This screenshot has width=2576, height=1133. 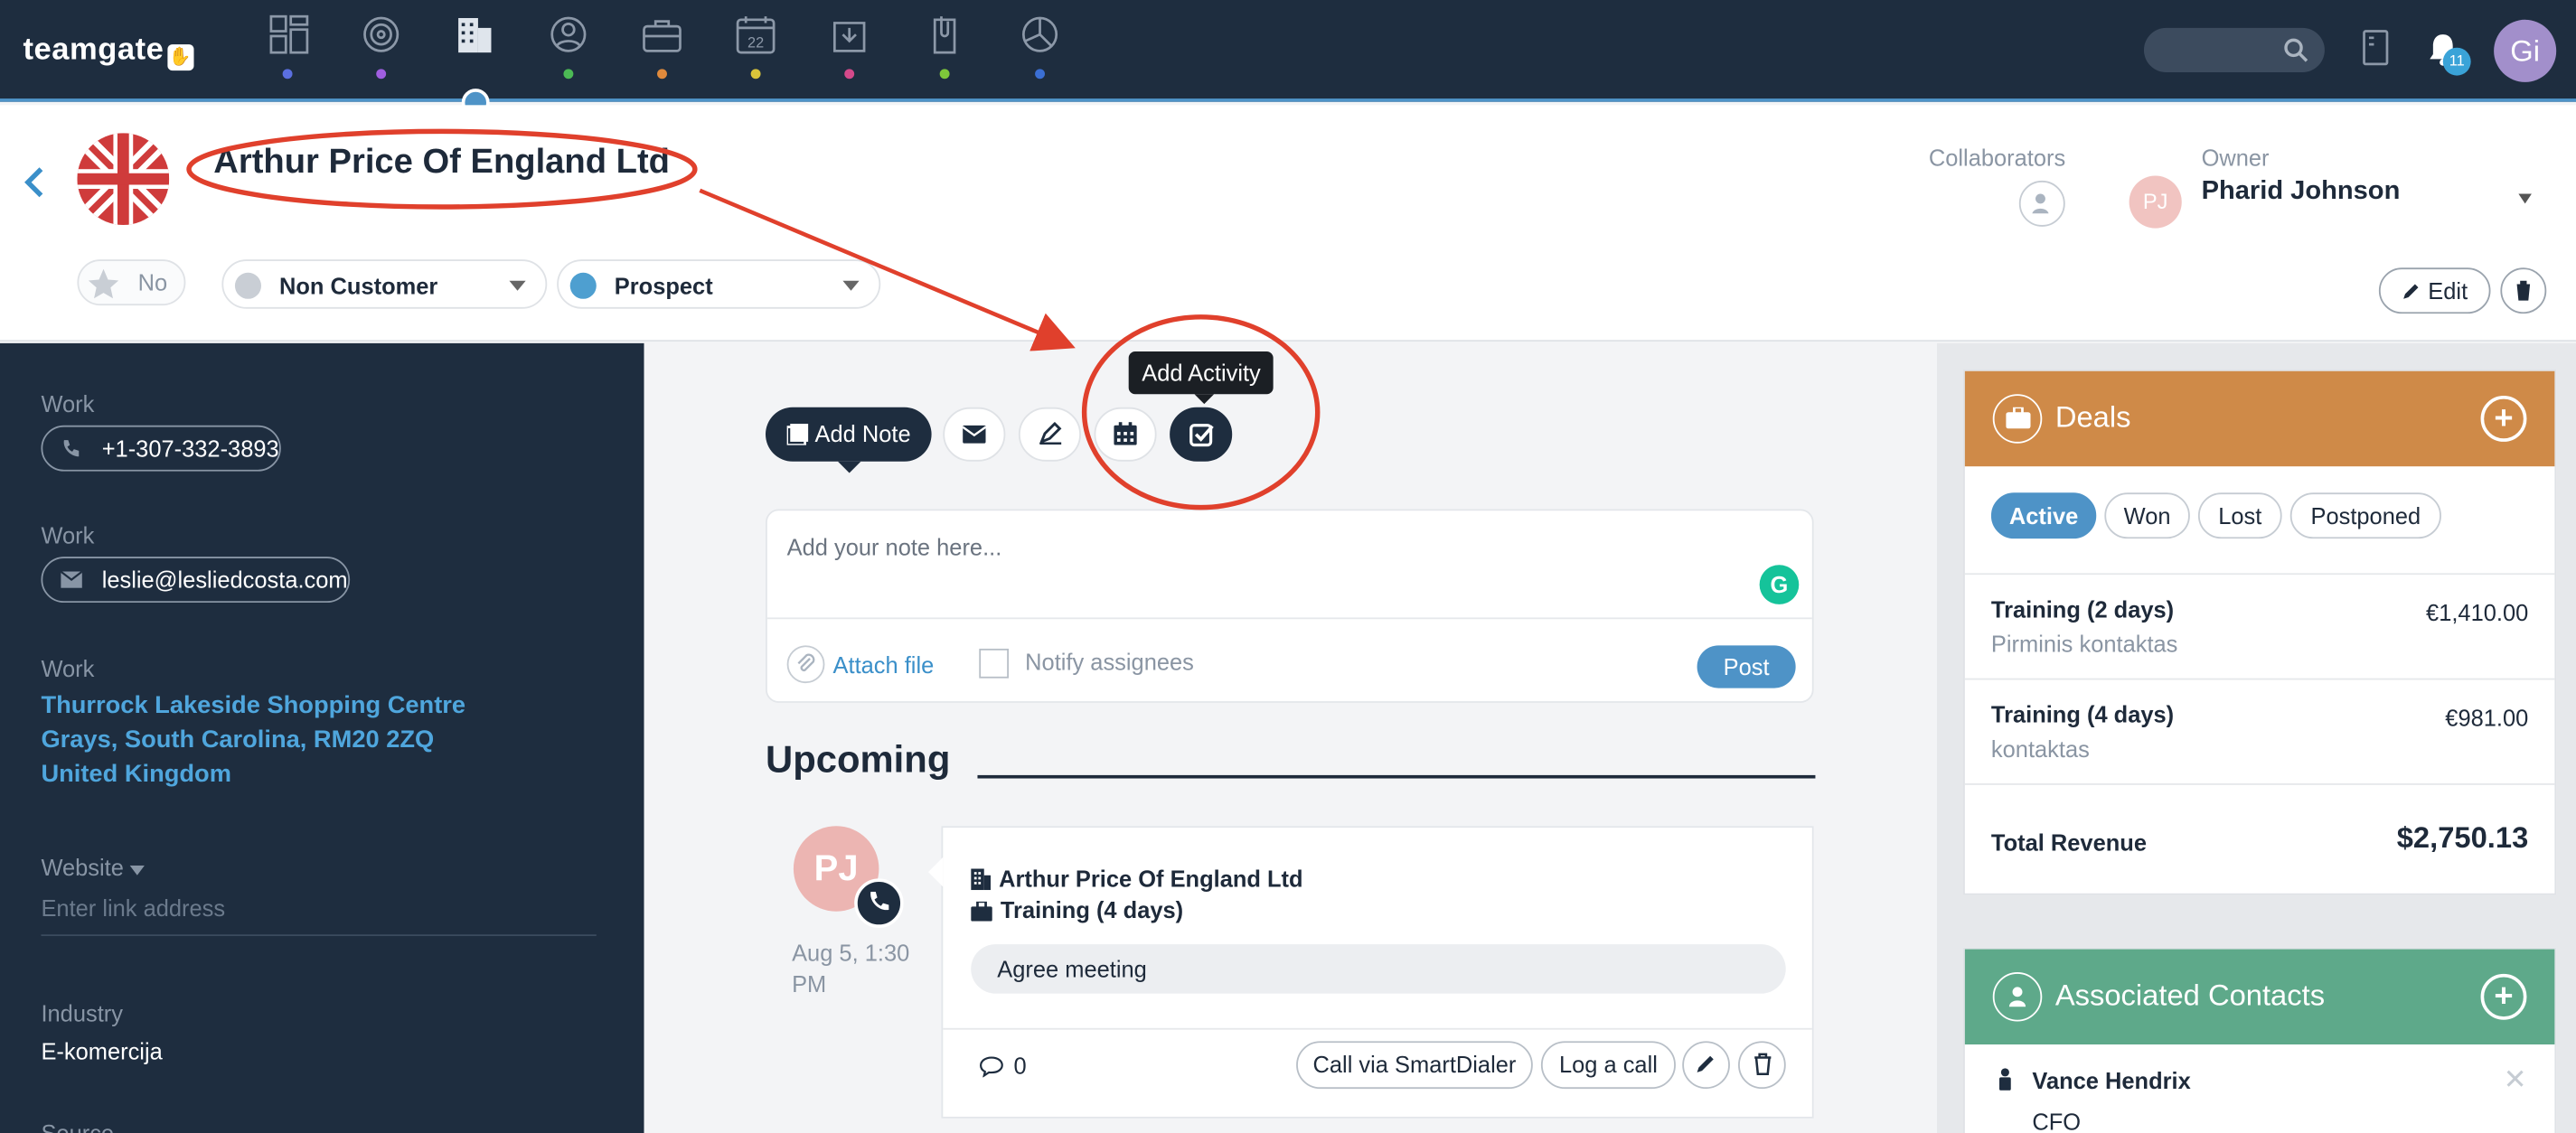 I want to click on industry-value: E-komercija, so click(x=102, y=1051).